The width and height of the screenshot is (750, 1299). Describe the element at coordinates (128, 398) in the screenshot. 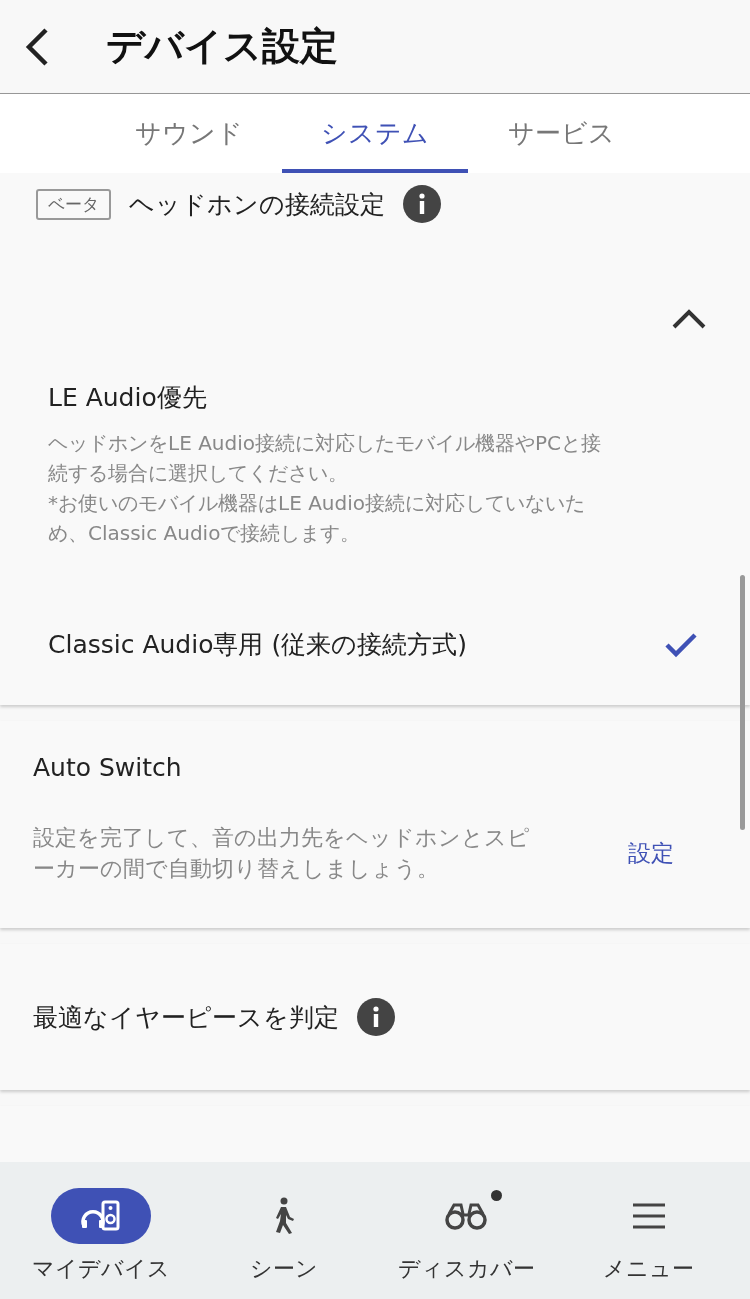

I see `option-label: LE Audio優先` at that location.